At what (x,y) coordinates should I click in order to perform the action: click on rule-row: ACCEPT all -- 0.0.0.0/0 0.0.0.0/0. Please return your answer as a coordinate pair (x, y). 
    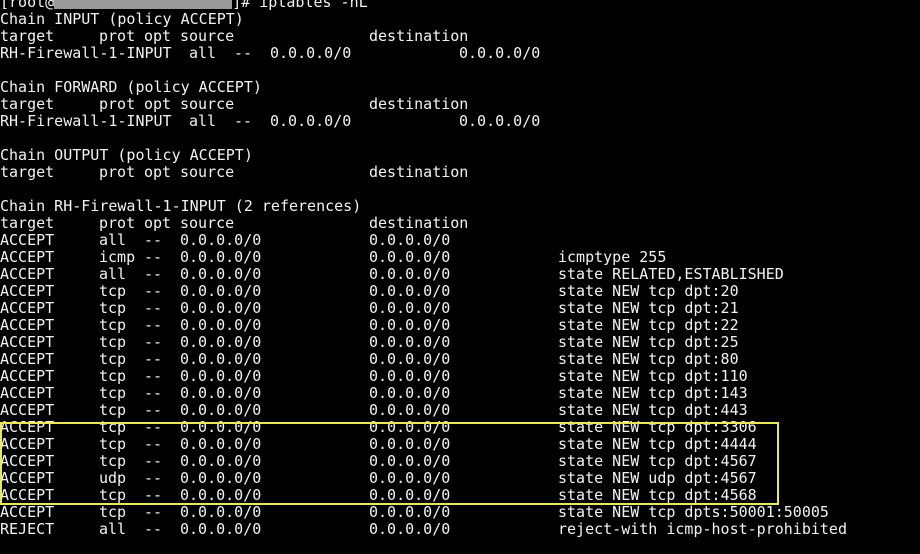
    Looking at the image, I should click on (460, 240).